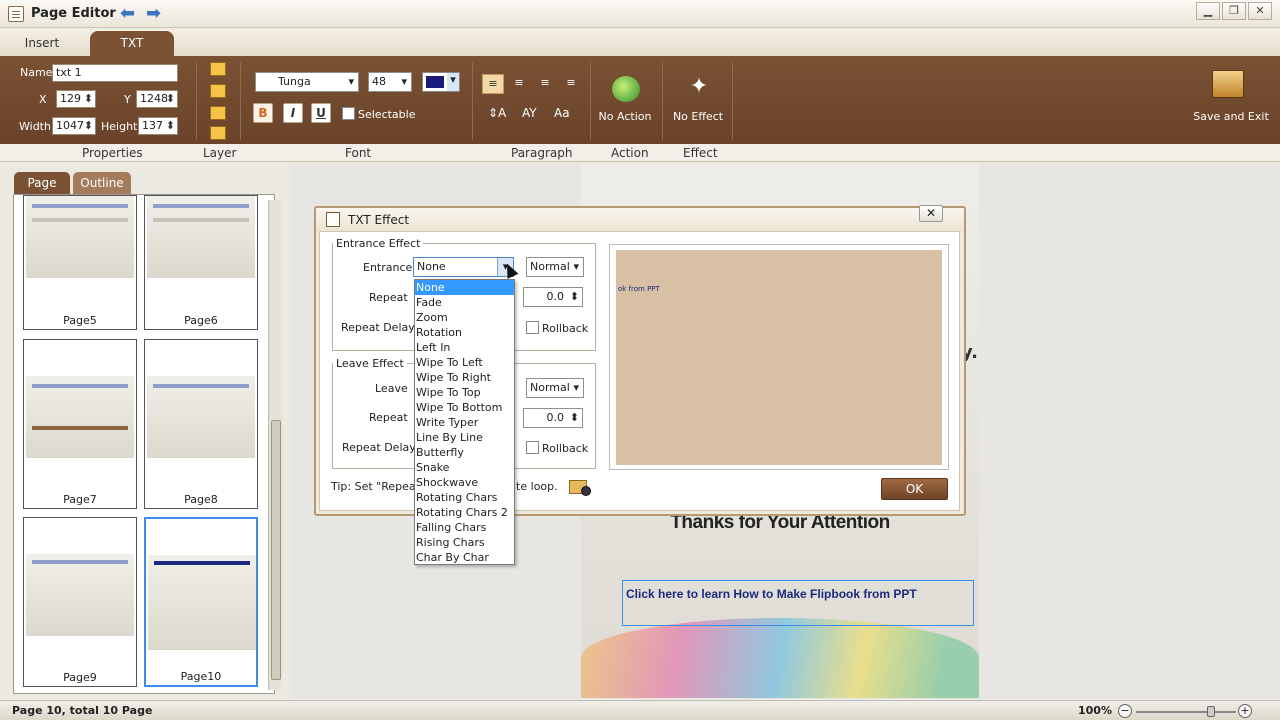 The image size is (1280, 720). I want to click on minimize-button: ▁, so click(1208, 11).